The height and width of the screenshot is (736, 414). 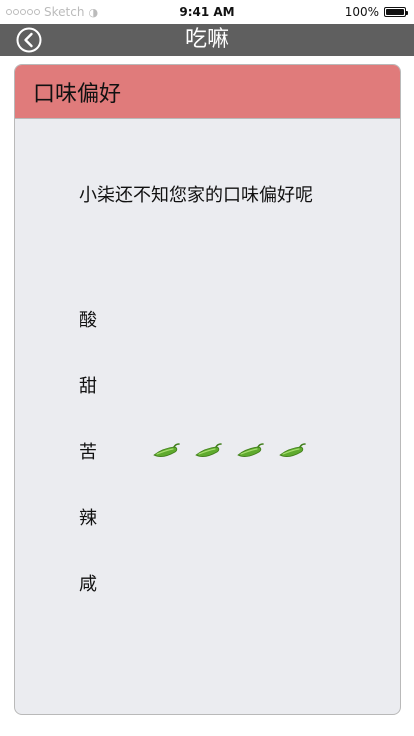 I want to click on taste-label: 苦, so click(x=88, y=452).